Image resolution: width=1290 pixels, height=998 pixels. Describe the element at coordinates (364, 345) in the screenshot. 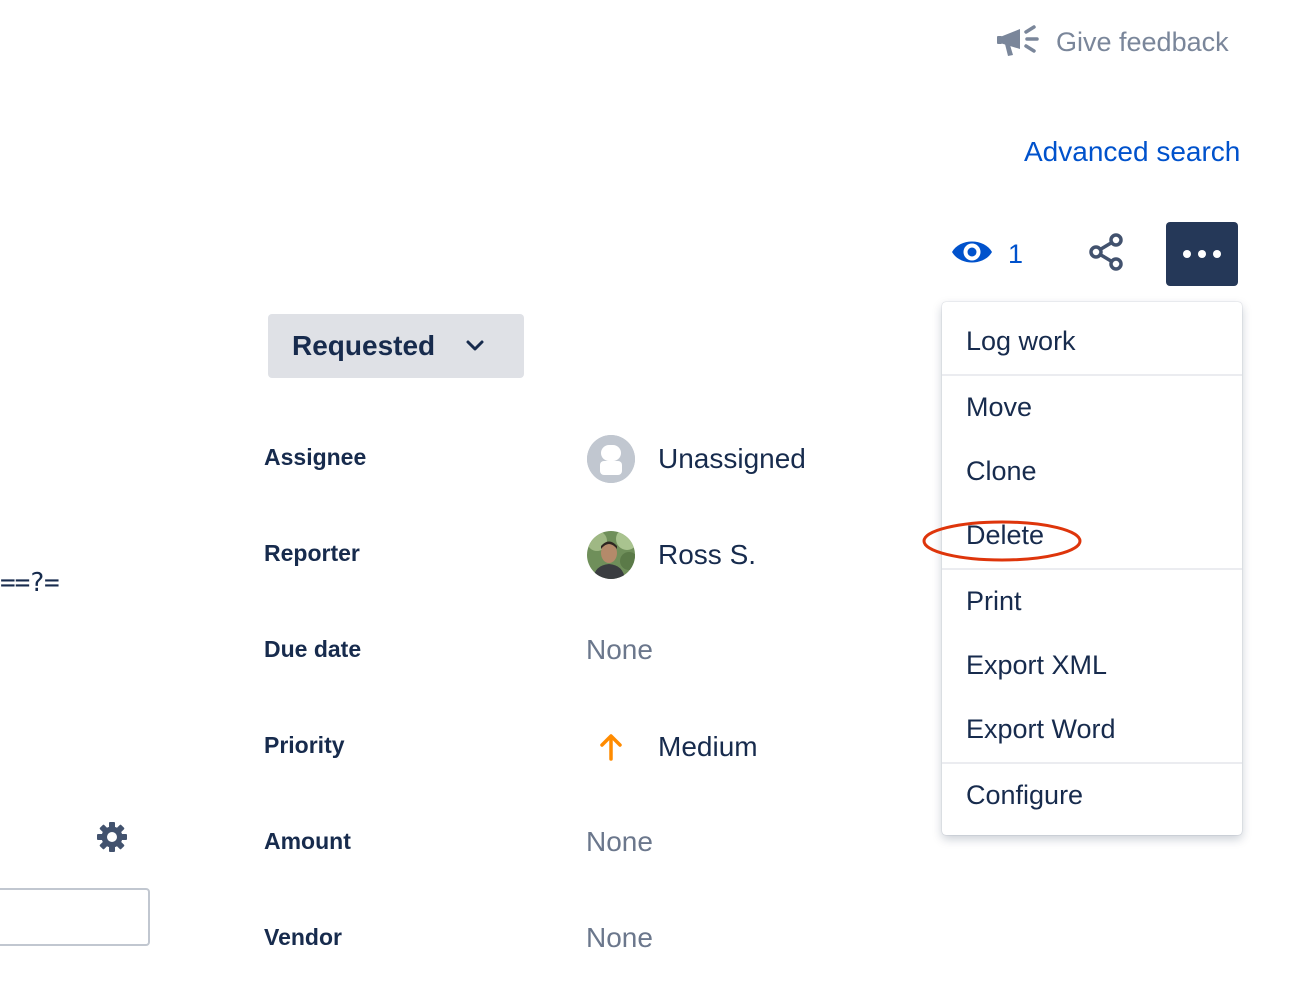

I see `status-label: Requested` at that location.